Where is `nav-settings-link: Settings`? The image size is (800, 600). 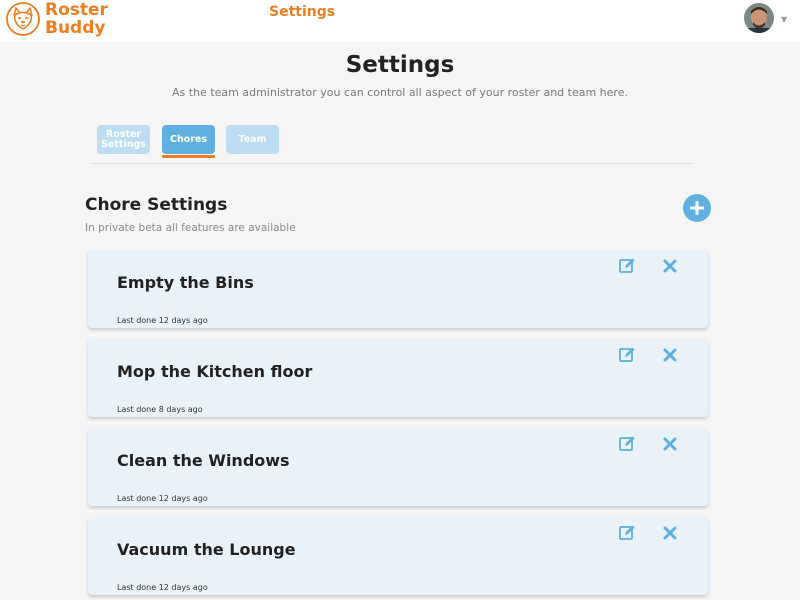
nav-settings-link: Settings is located at coordinates (302, 12).